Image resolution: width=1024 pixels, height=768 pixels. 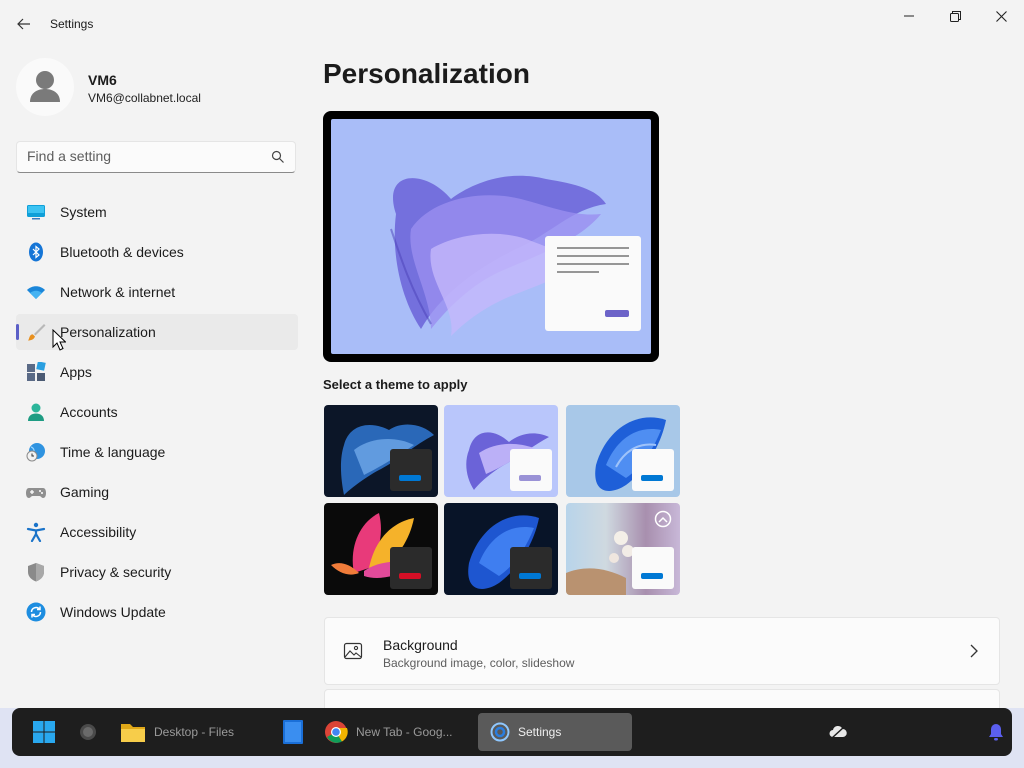 I want to click on search-box, so click(x=156, y=157).